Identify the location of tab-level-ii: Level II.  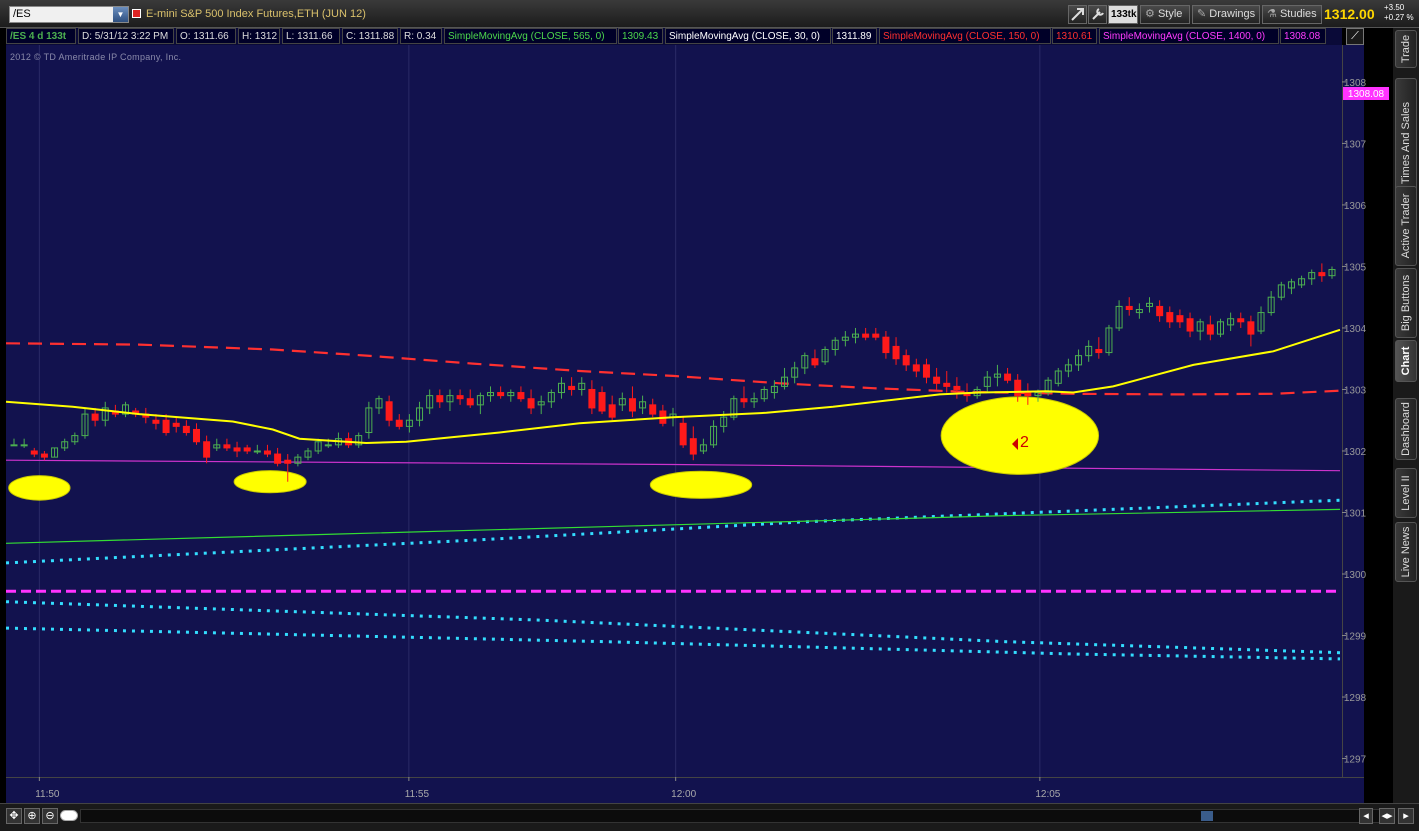
(1406, 493).